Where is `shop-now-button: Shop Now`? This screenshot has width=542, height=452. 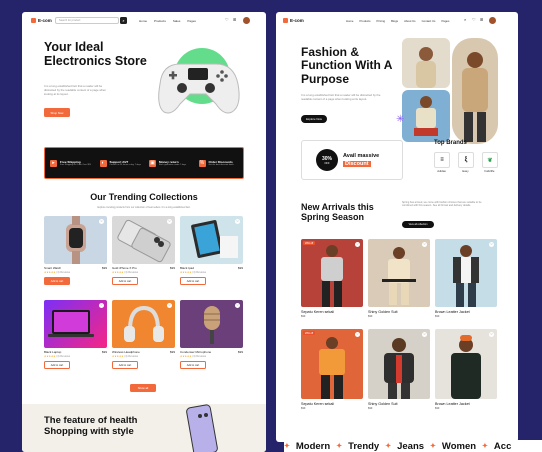
shop-now-button: Shop Now is located at coordinates (57, 112).